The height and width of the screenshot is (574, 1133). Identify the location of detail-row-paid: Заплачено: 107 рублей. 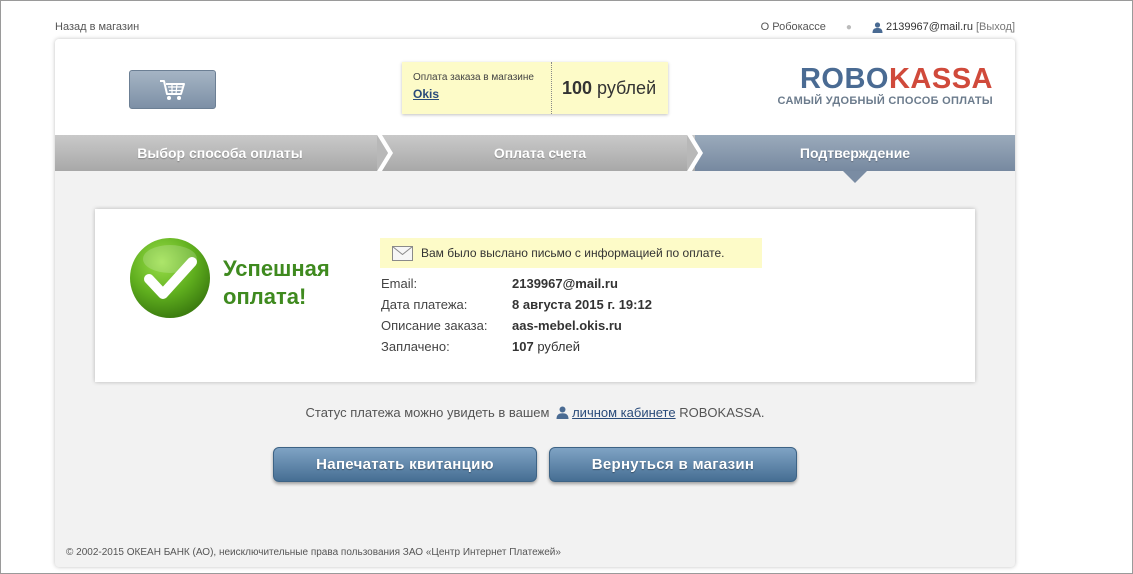
(516, 346).